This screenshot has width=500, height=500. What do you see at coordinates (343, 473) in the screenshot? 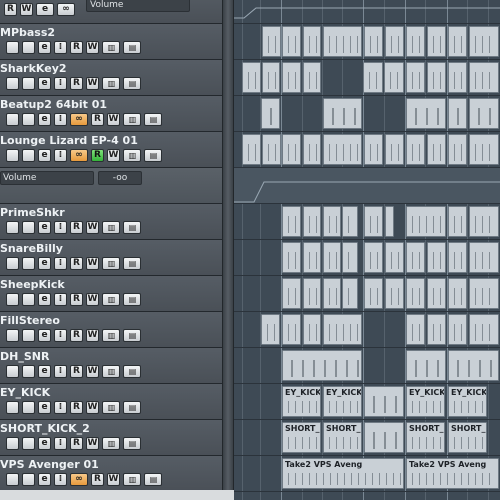
I see `audio-event: Take2 VPS Aveng` at bounding box center [343, 473].